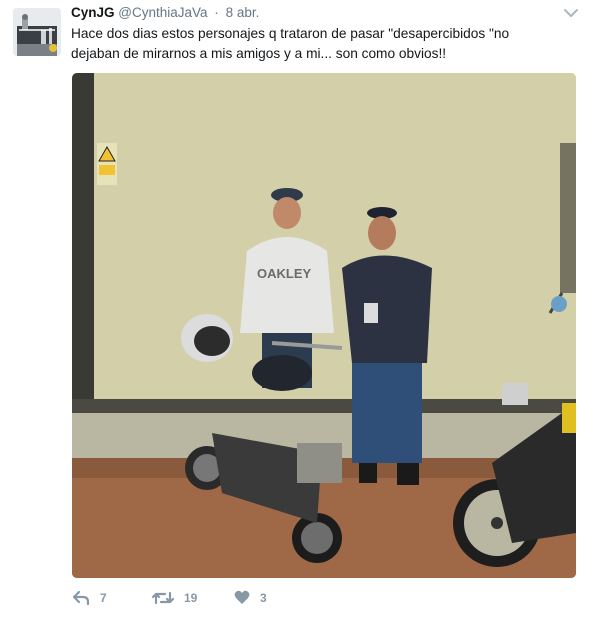 The image size is (596, 617). Describe the element at coordinates (162, 12) in the screenshot. I see `handle: @CynthiaJaVa` at that location.